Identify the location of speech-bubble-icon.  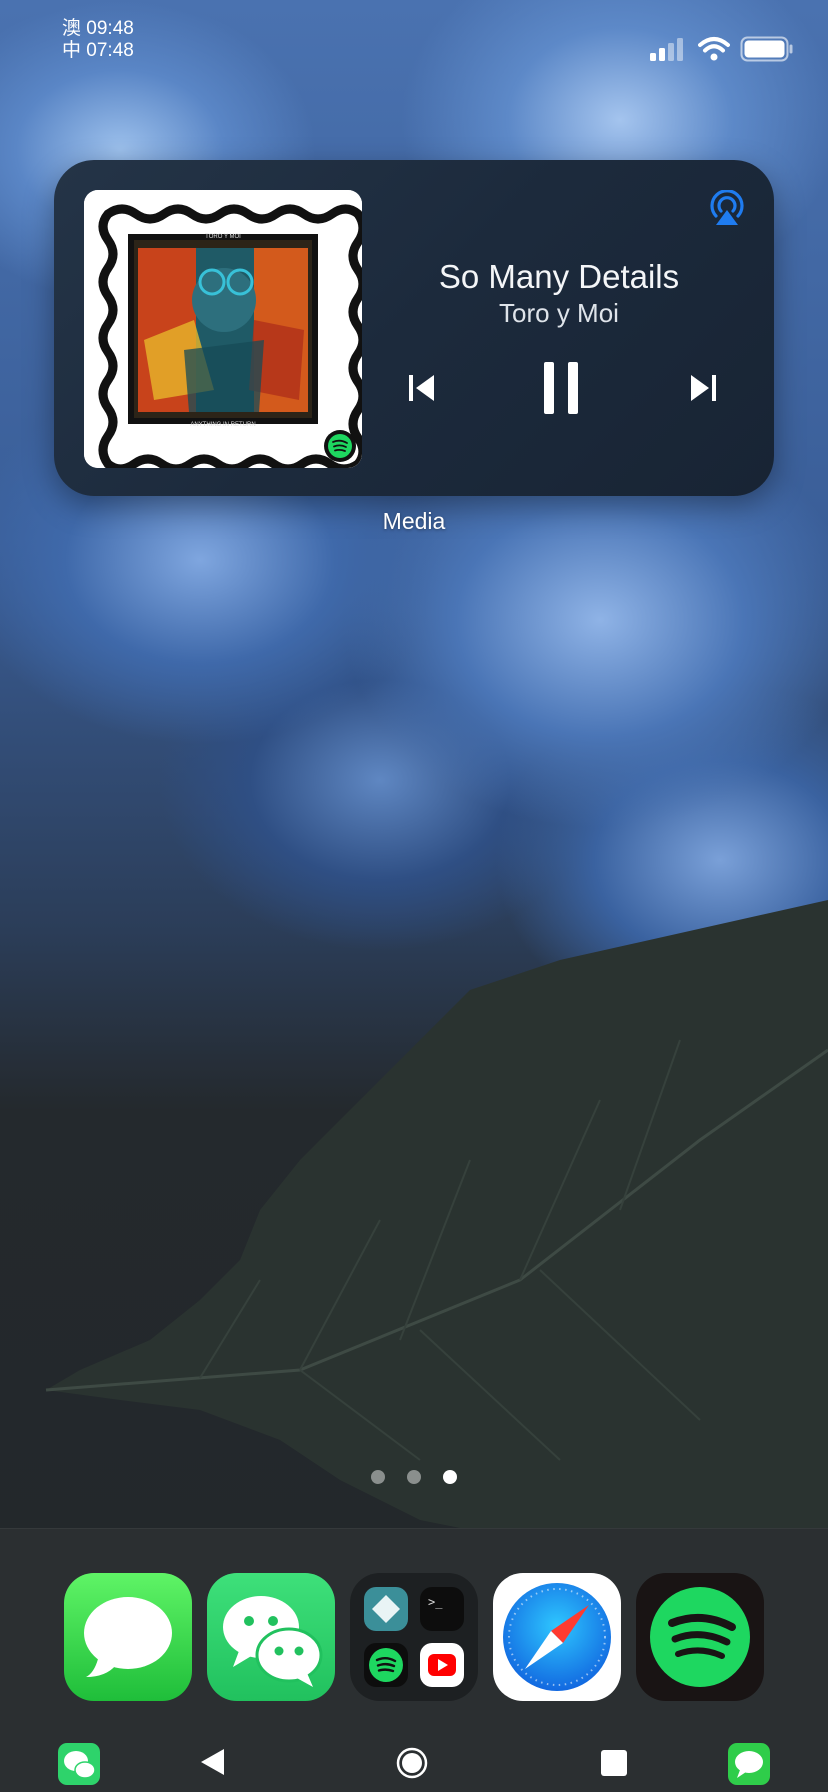
(128, 1637).